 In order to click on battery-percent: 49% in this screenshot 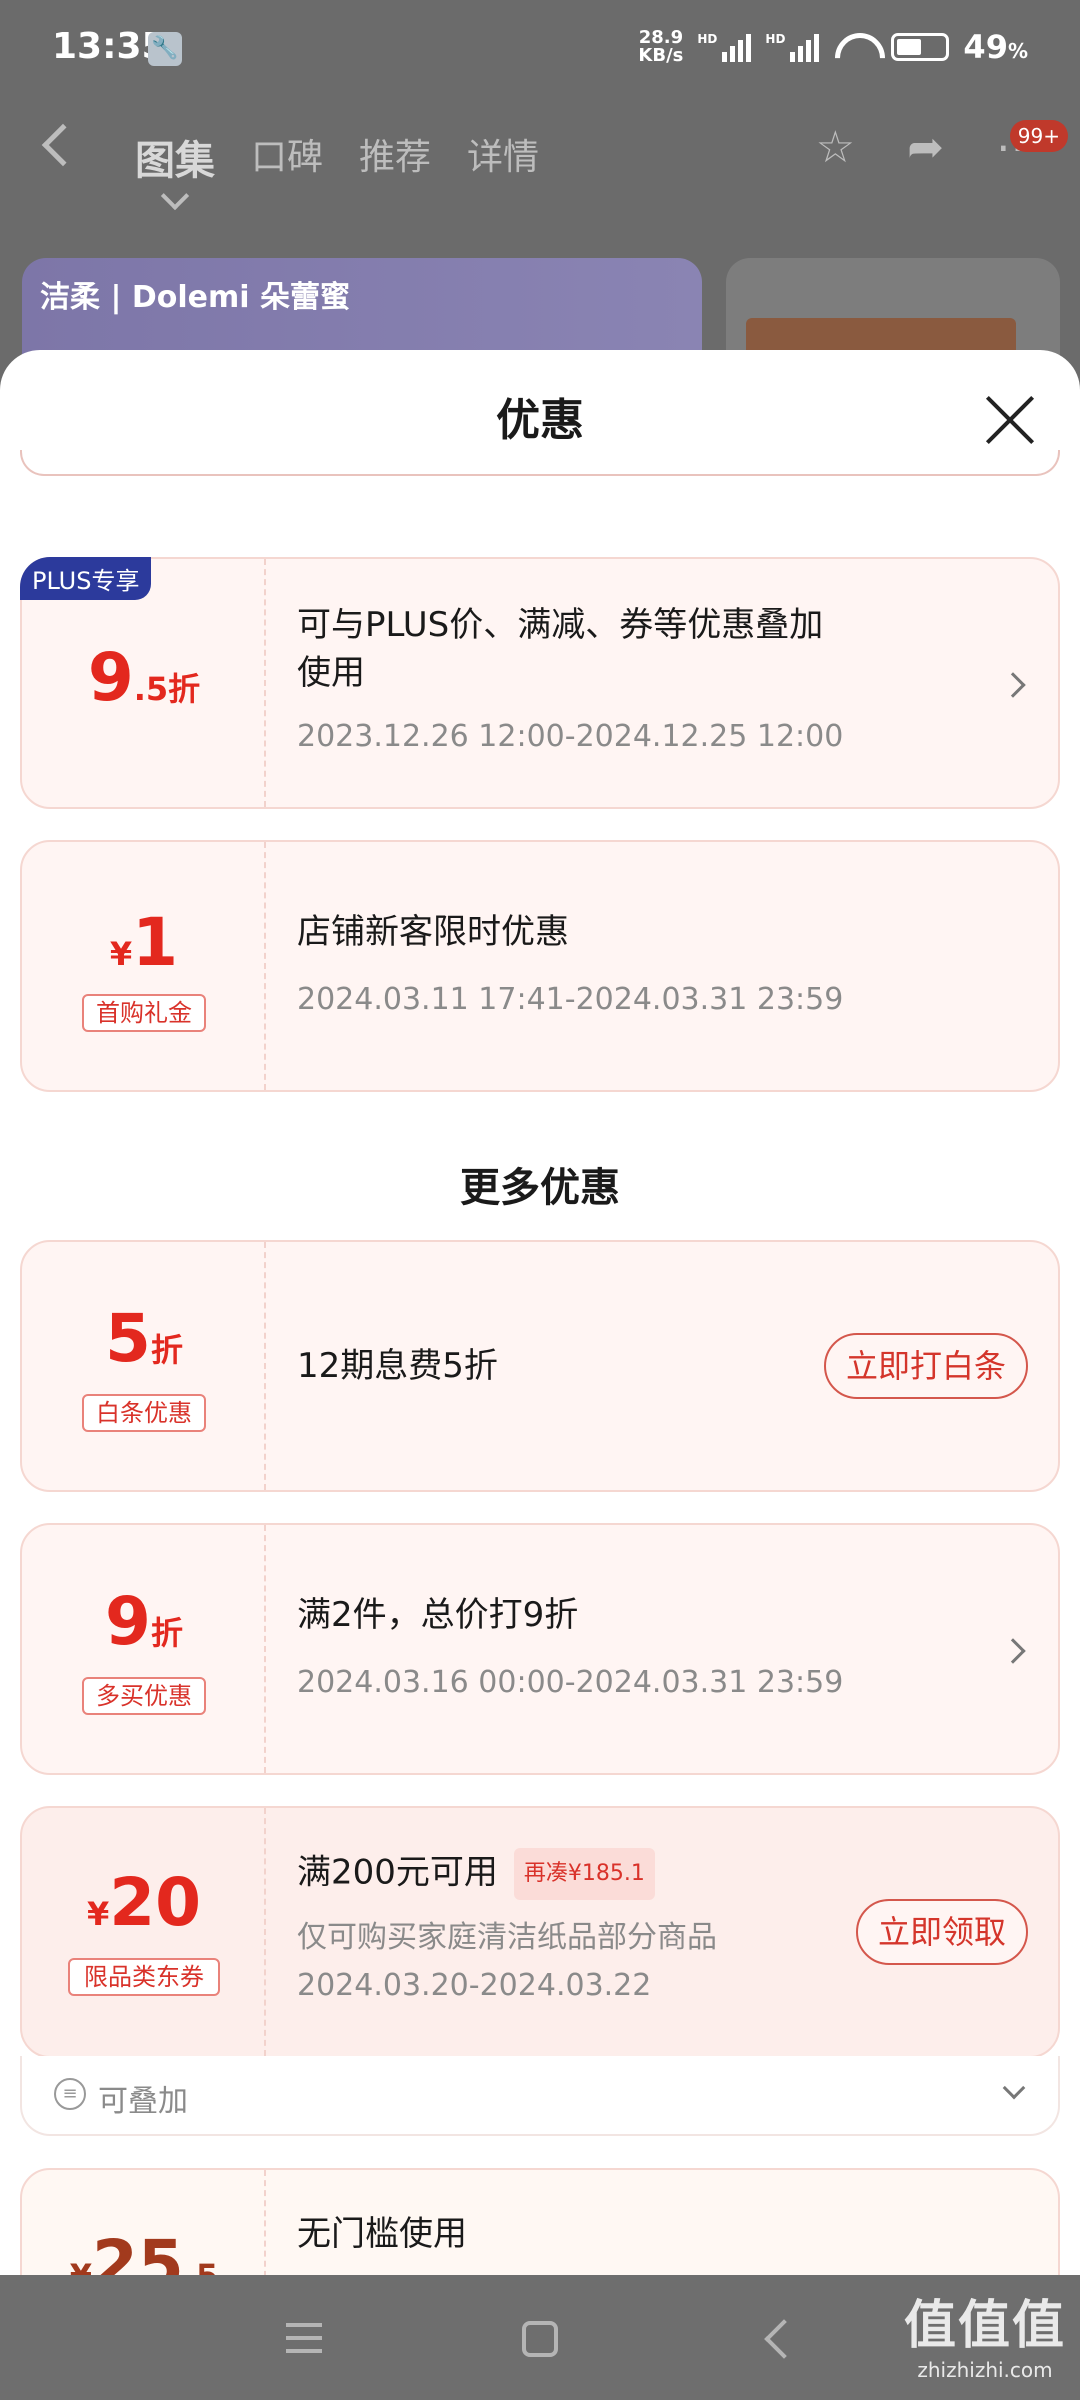, I will do `click(995, 47)`.